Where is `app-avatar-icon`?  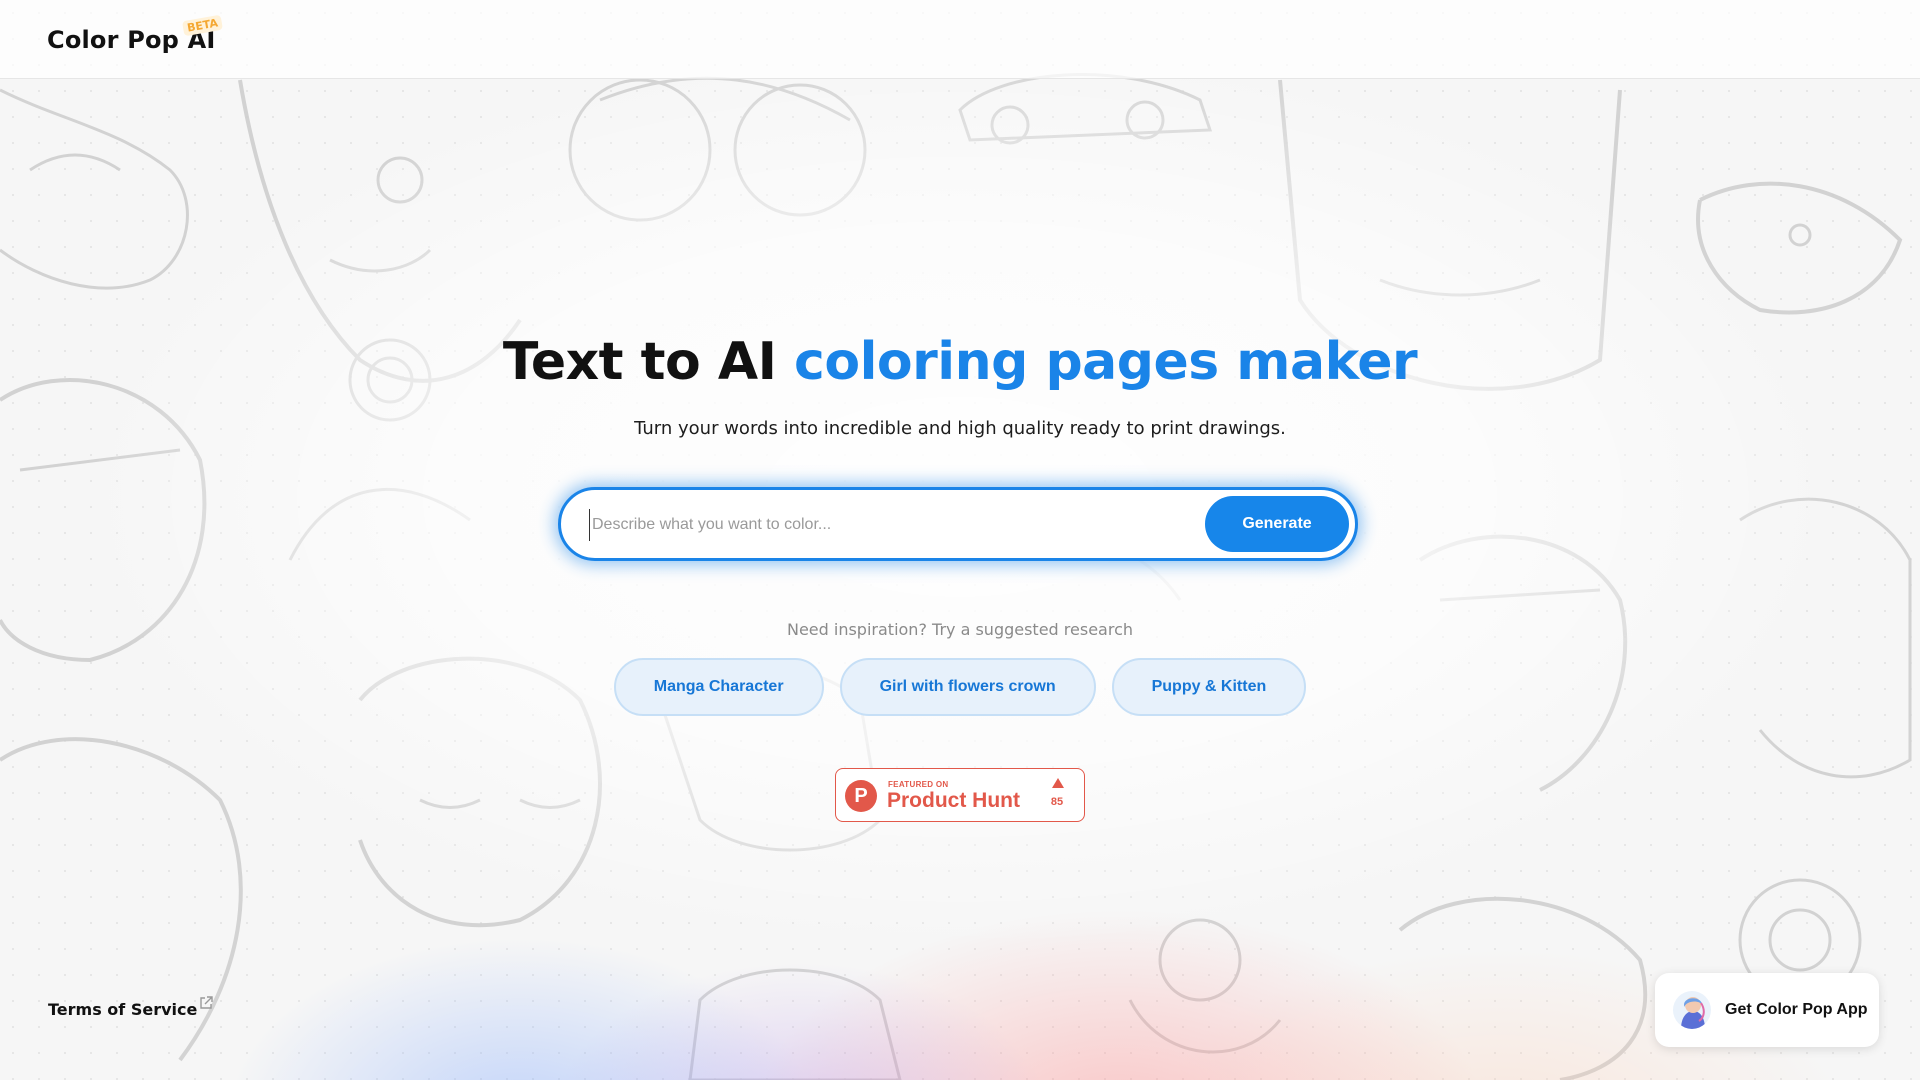
app-avatar-icon is located at coordinates (1692, 1010).